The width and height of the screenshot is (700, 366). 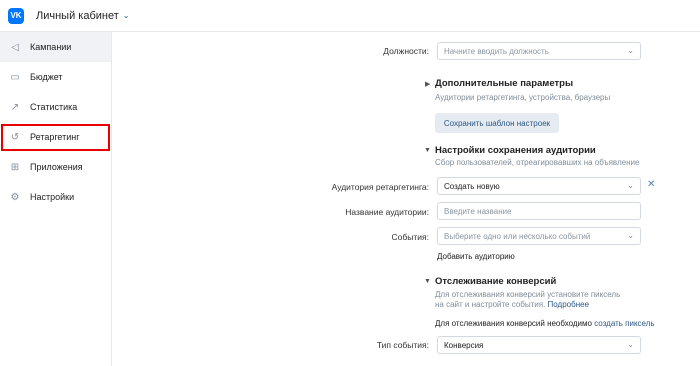 I want to click on wallet-icon: ▭, so click(x=15, y=77).